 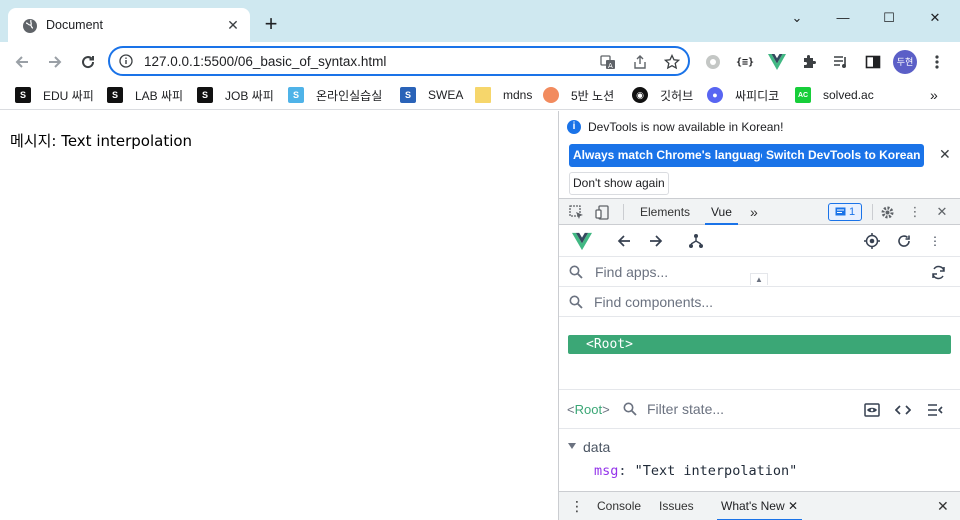 I want to click on tab-close-icon: ✕, so click(x=233, y=25).